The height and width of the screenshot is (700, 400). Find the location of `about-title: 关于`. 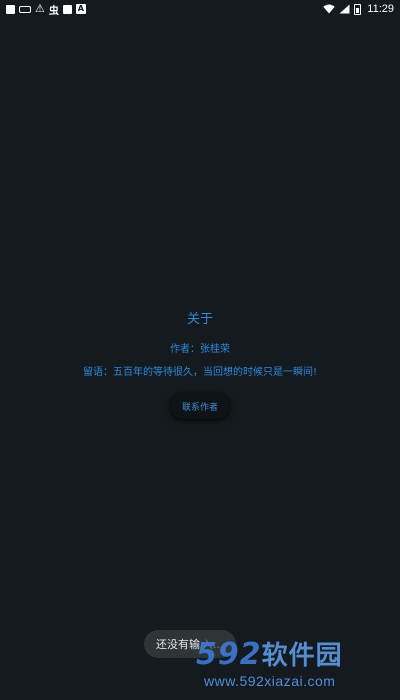

about-title: 关于 is located at coordinates (199, 319).